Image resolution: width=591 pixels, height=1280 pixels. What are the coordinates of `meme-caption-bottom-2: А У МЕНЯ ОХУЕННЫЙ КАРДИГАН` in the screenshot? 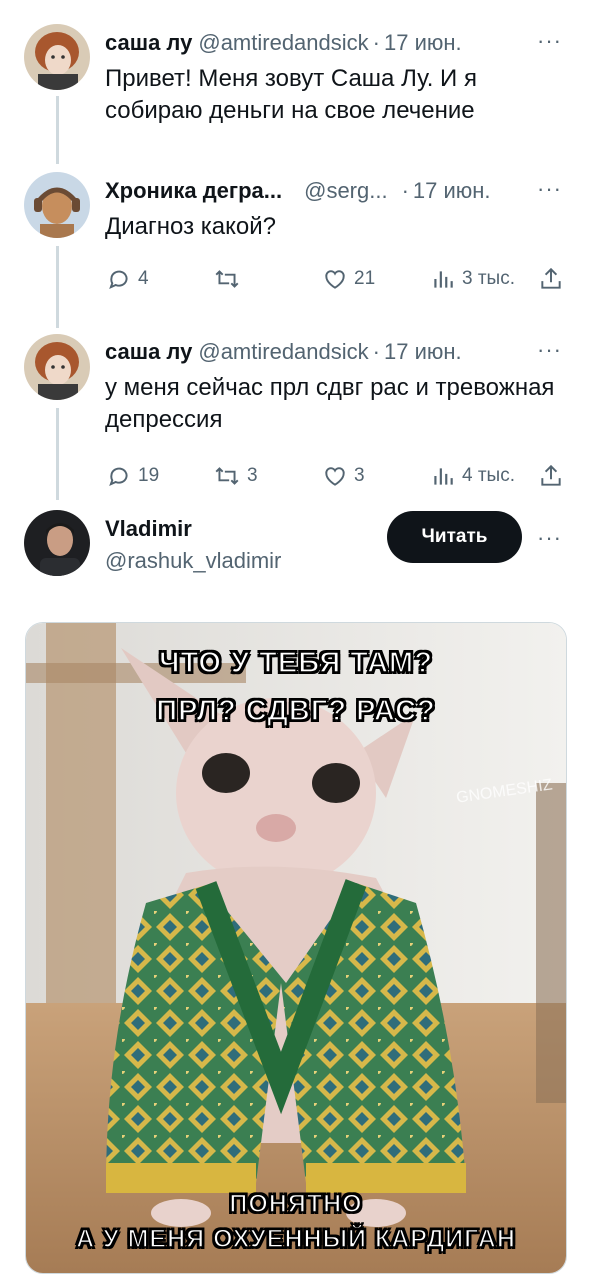 It's located at (295, 1239).